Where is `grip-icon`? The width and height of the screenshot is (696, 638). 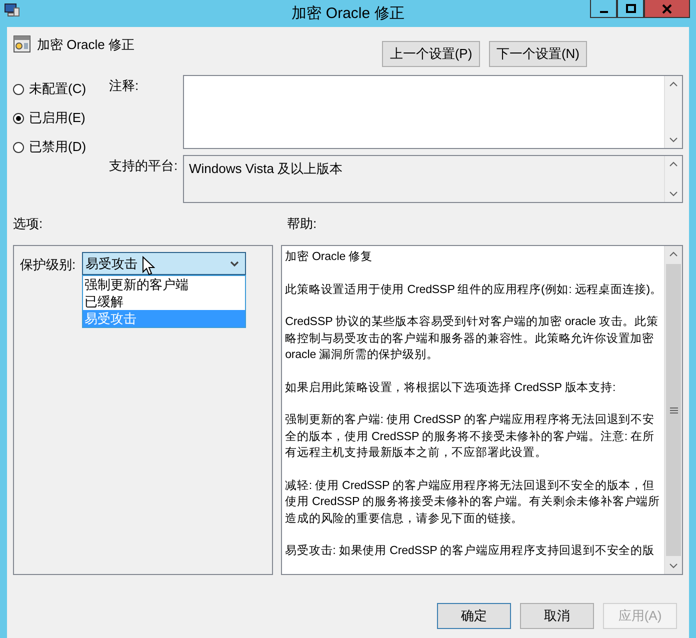
grip-icon is located at coordinates (674, 410).